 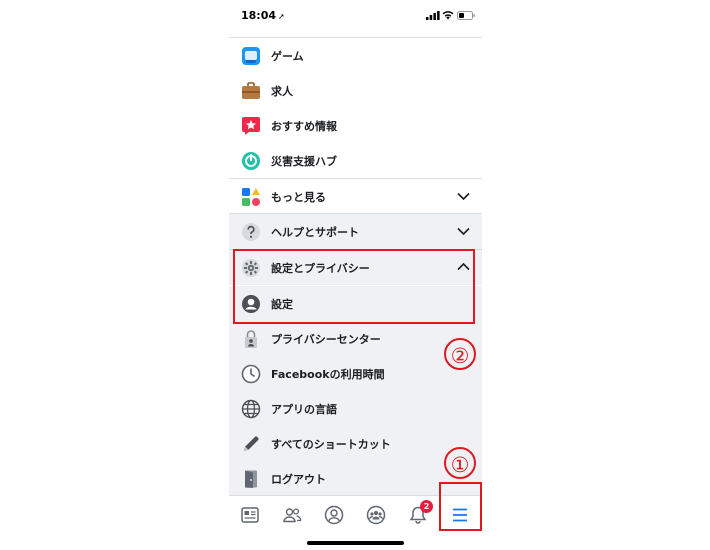 What do you see at coordinates (326, 339) in the screenshot?
I see `menu-item-label: プライバシーセンター` at bounding box center [326, 339].